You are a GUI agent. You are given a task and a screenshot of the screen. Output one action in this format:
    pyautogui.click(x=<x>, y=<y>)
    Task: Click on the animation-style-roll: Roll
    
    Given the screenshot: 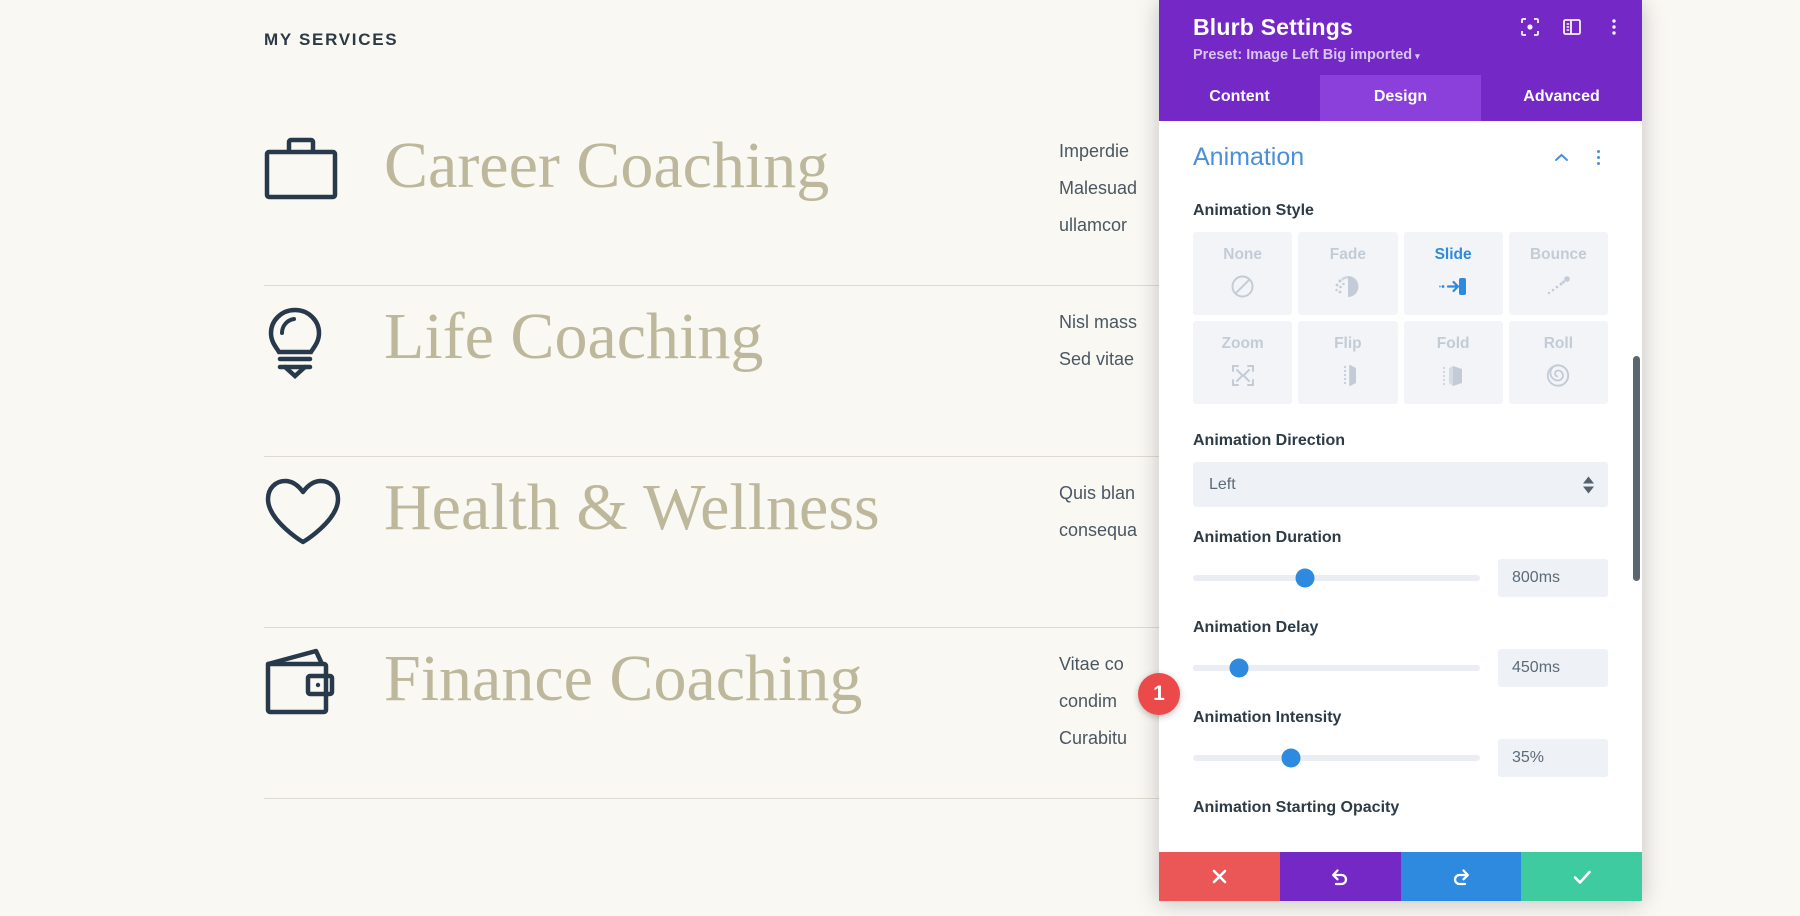 What is the action you would take?
    pyautogui.click(x=1558, y=362)
    